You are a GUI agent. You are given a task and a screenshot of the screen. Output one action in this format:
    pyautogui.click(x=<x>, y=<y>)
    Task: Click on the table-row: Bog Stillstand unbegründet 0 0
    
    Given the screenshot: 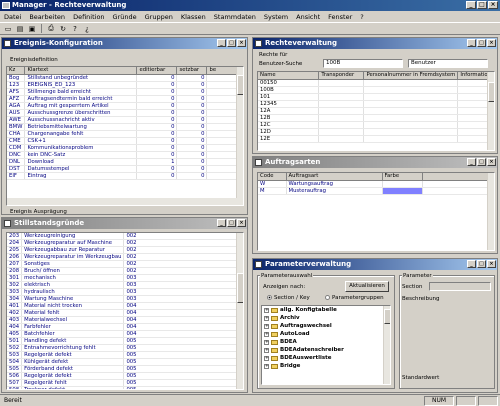 What is the action you would take?
    pyautogui.click(x=125, y=78)
    